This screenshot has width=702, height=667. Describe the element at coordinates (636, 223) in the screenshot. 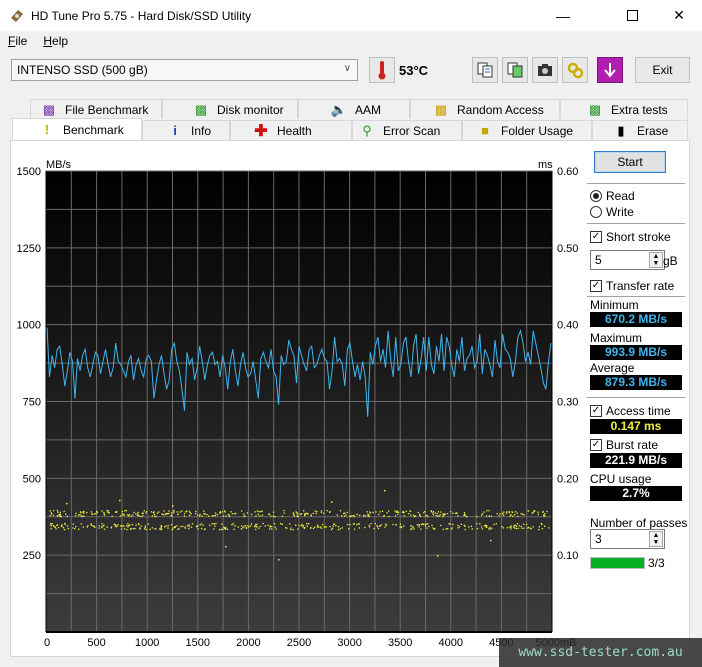

I see `divider` at that location.